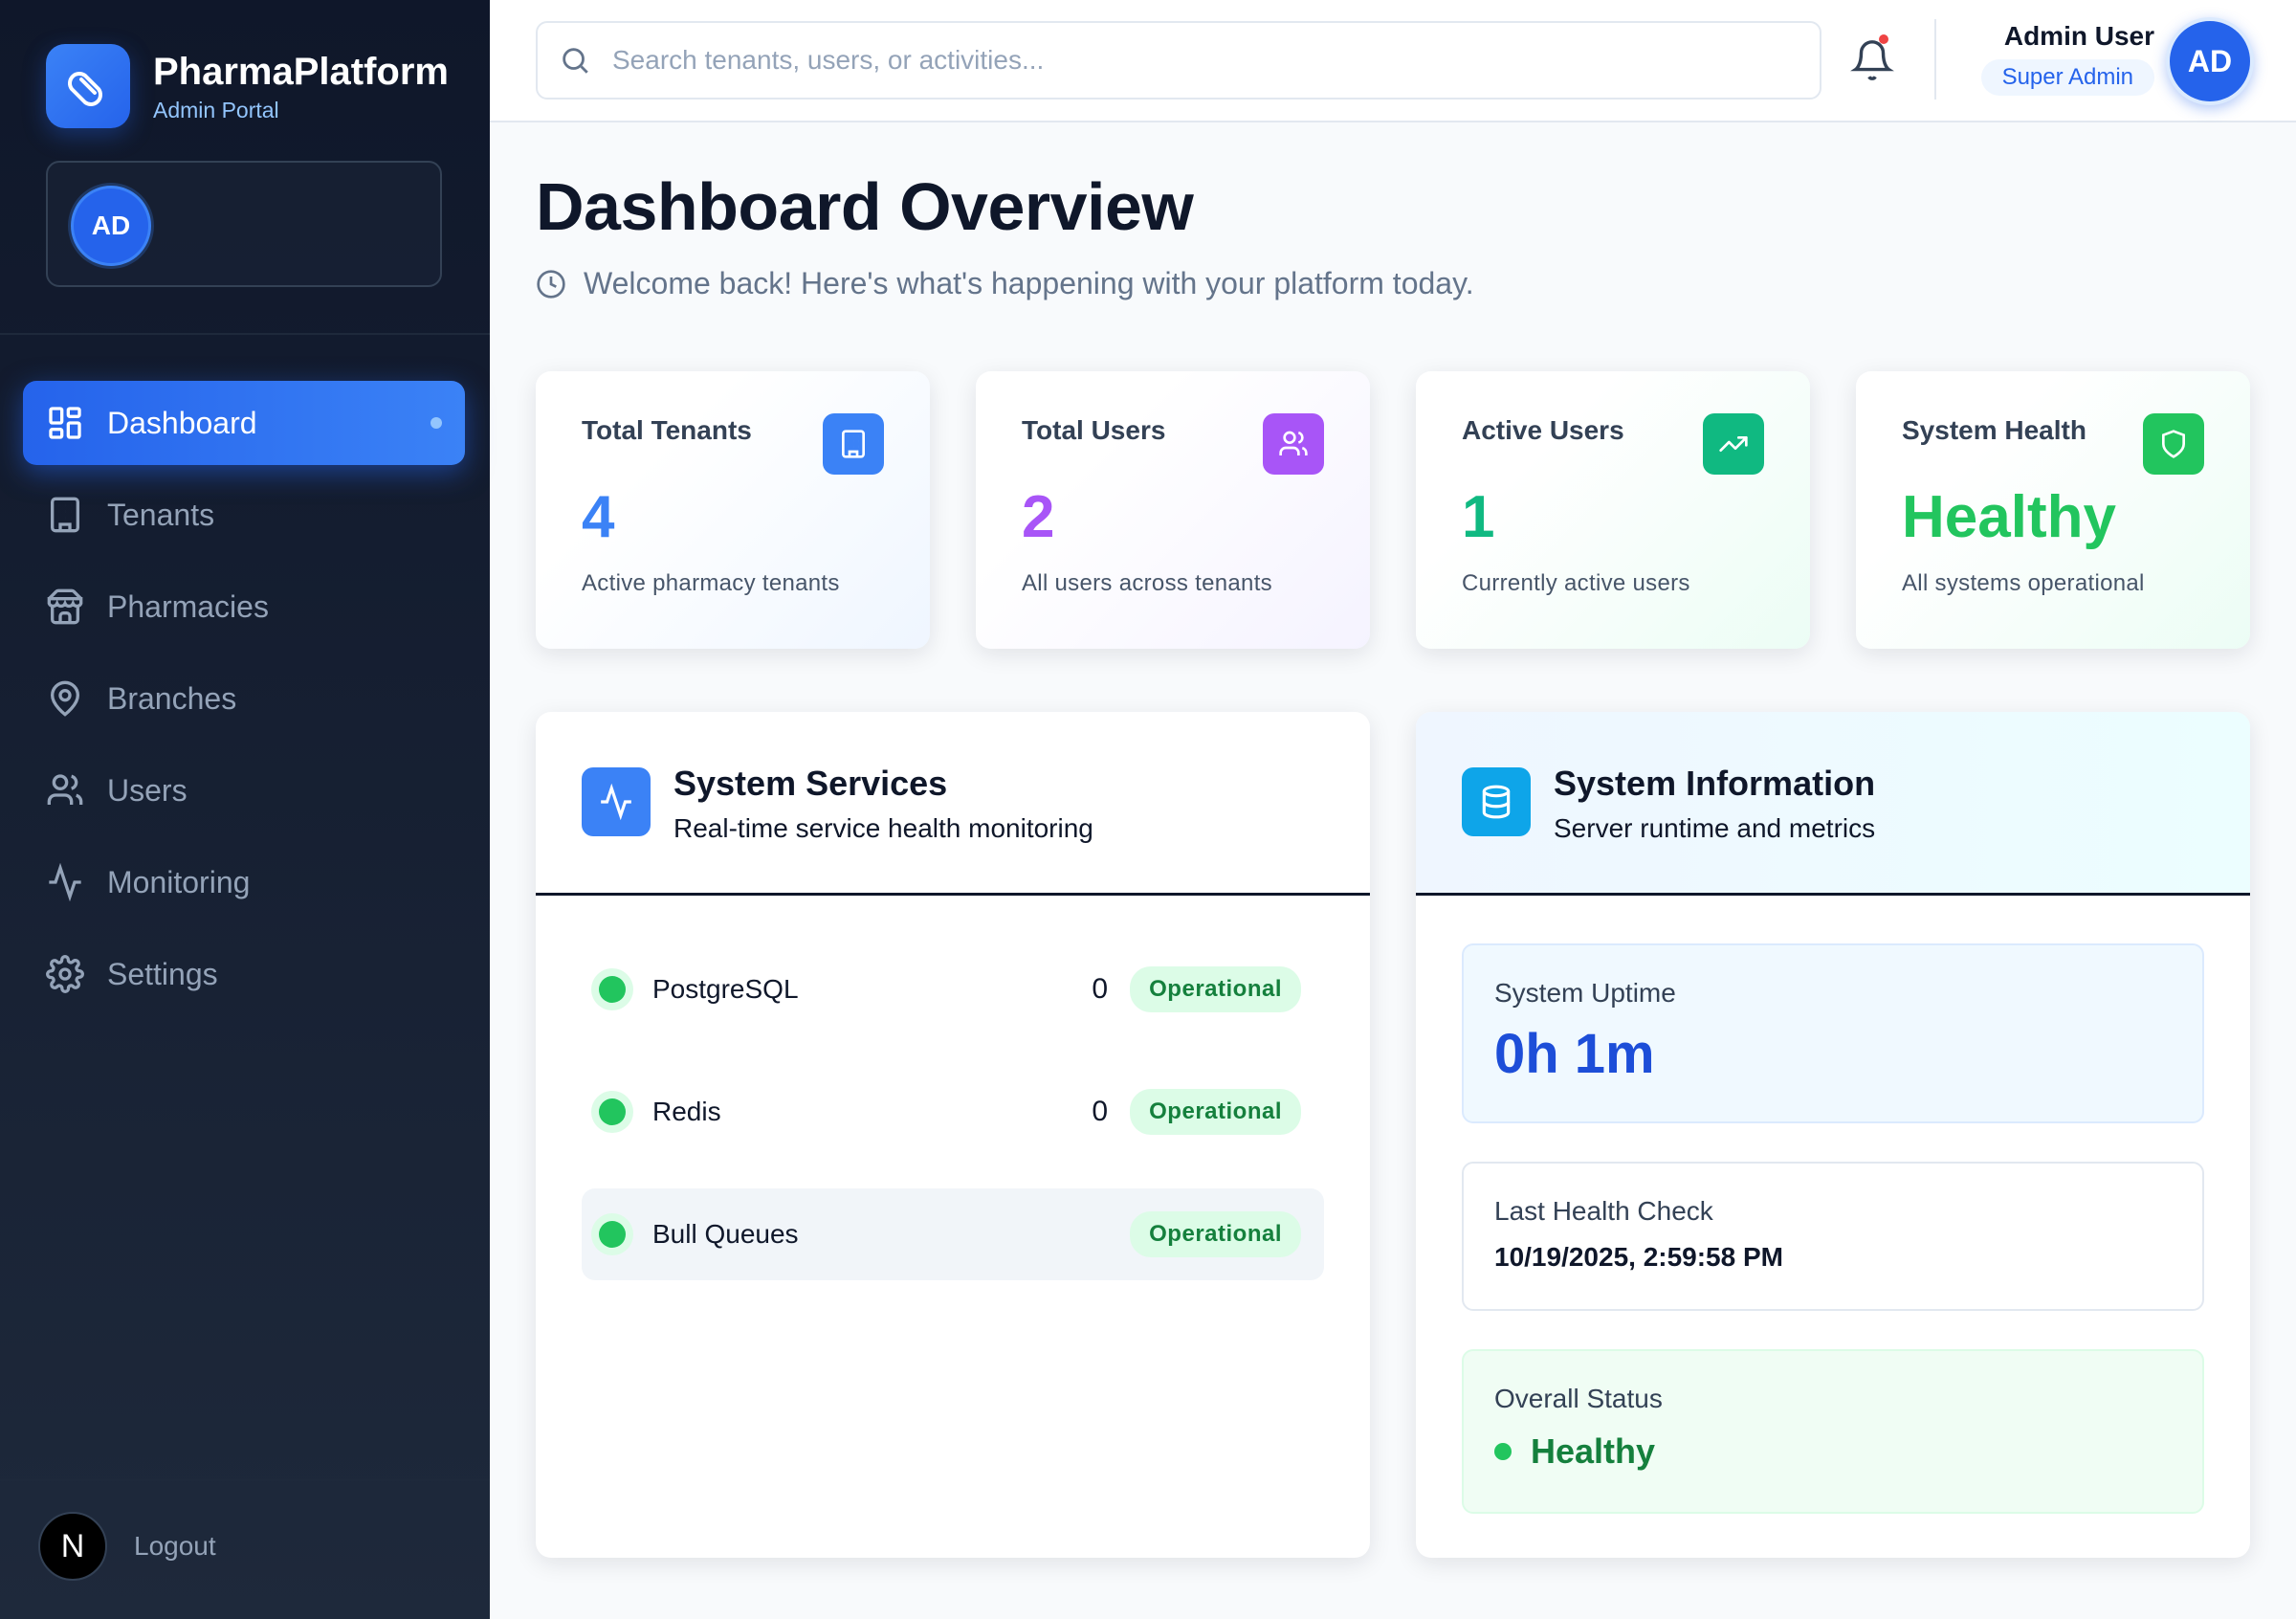  What do you see at coordinates (711, 583) in the screenshot?
I see `stat-description: Active pharmacy tenants` at bounding box center [711, 583].